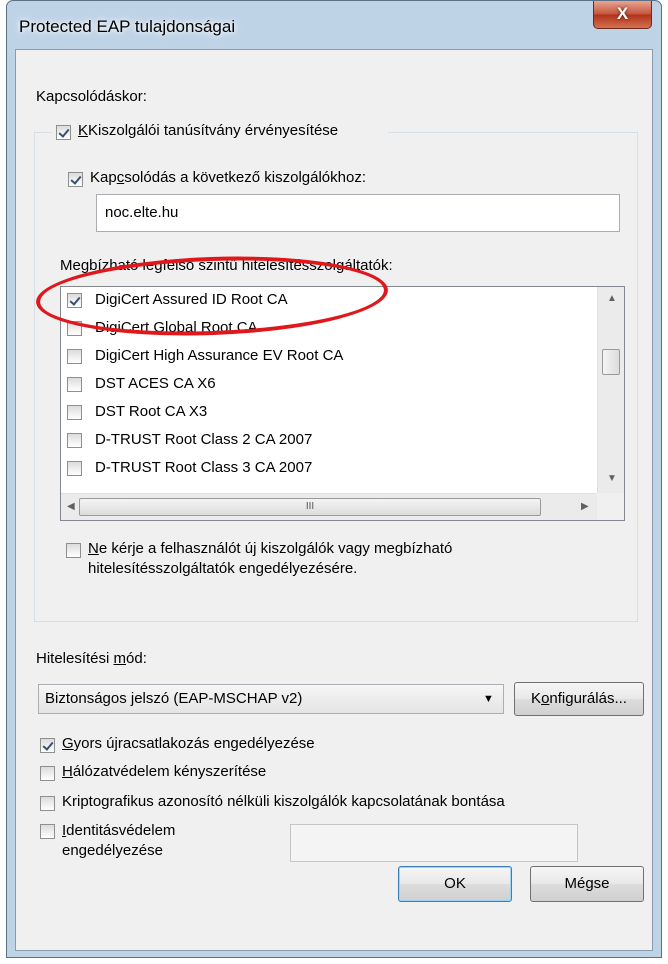 This screenshot has width=668, height=964. What do you see at coordinates (67, 771) in the screenshot?
I see `nap-access: H` at bounding box center [67, 771].